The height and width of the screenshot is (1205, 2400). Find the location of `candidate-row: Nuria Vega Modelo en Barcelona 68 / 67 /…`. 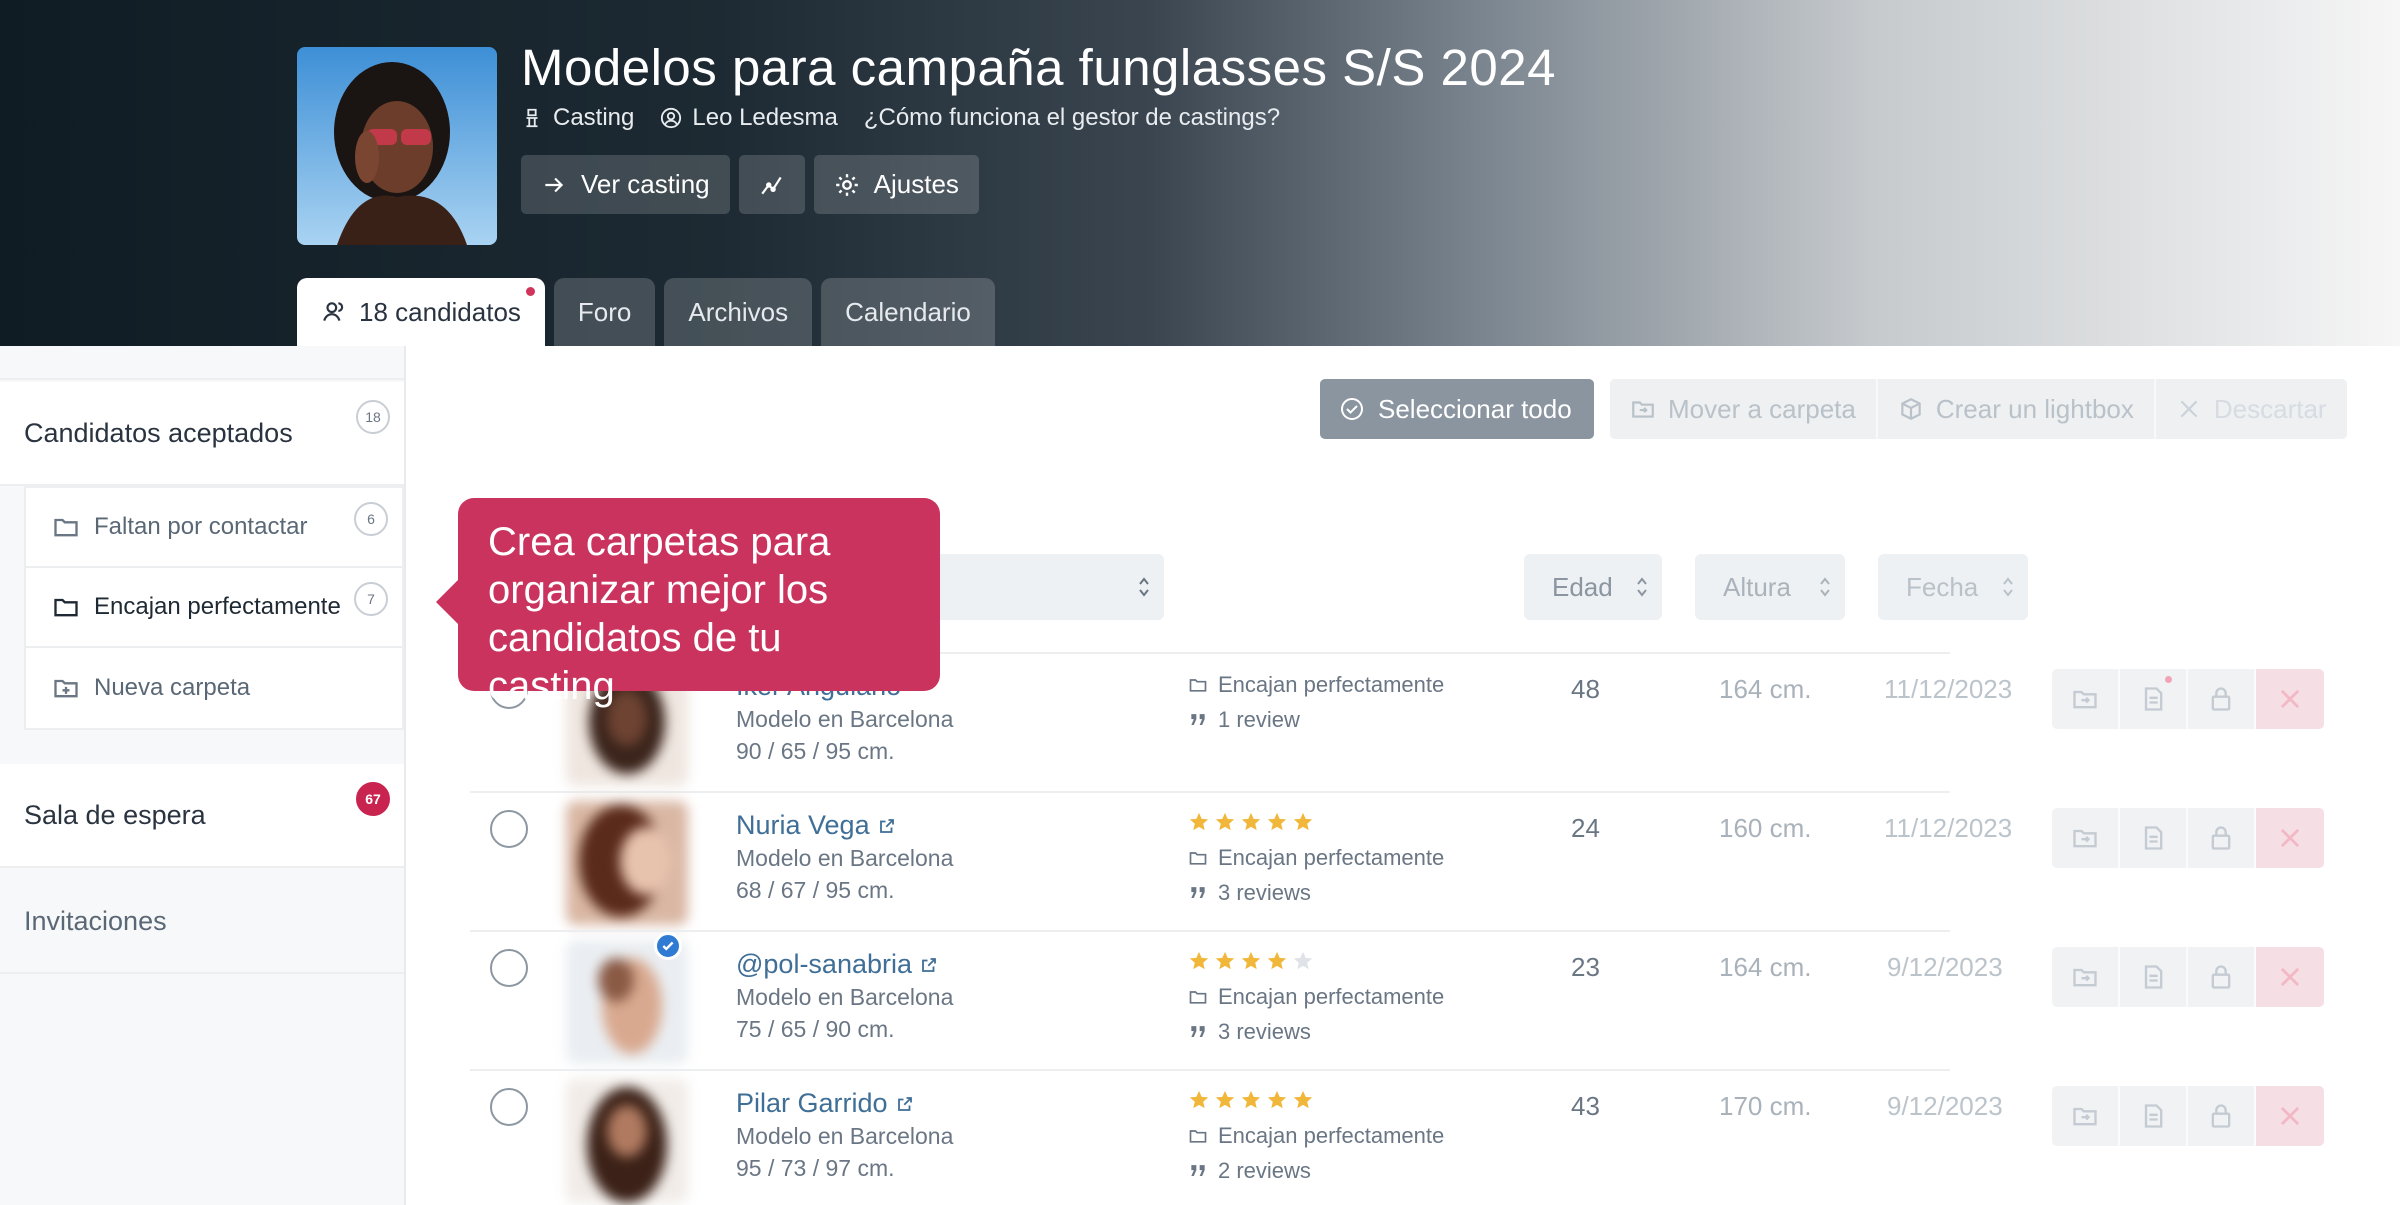

candidate-row: Nuria Vega Modelo en Barcelona 68 / 67 /… is located at coordinates (1397, 860).